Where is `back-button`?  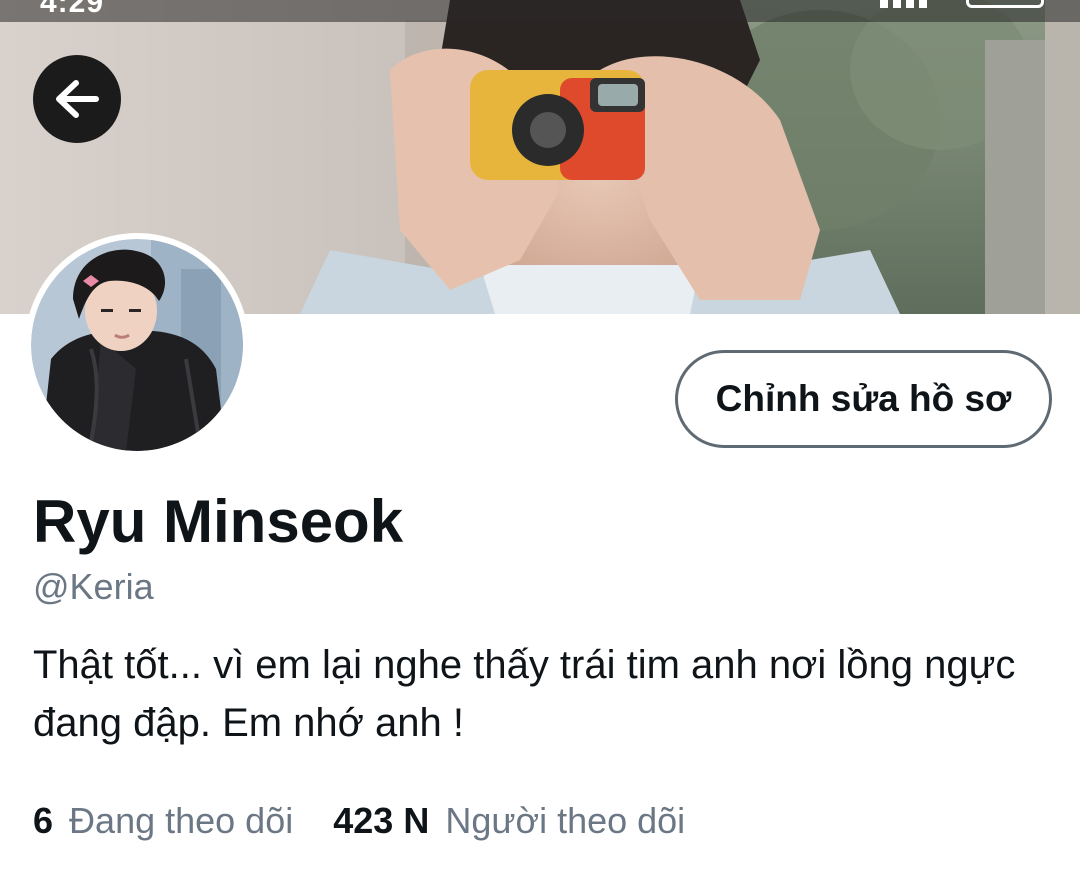 back-button is located at coordinates (77, 99).